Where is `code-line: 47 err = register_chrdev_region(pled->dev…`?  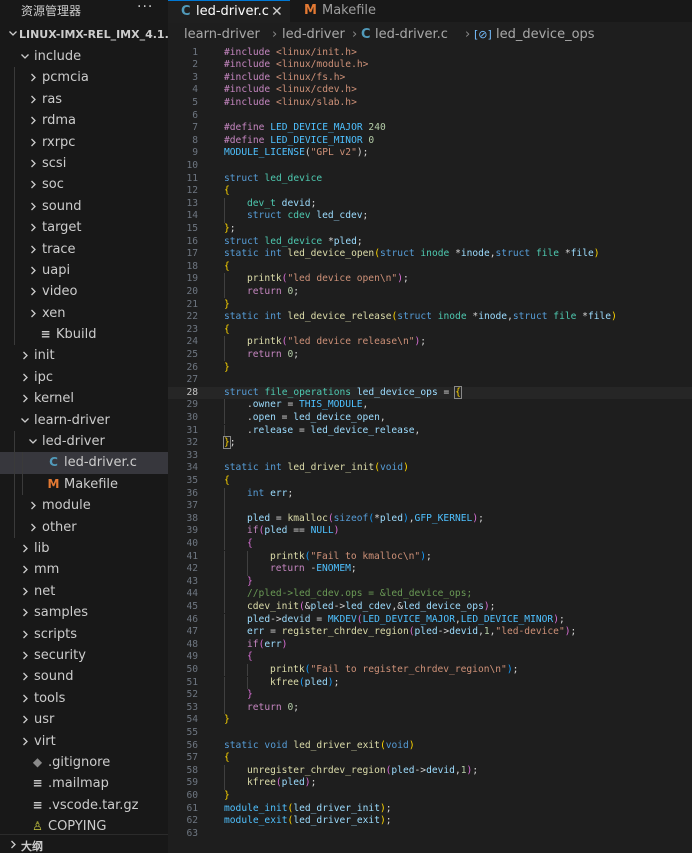 code-line: 47 err = register_chrdev_region(pled->dev… is located at coordinates (430, 632).